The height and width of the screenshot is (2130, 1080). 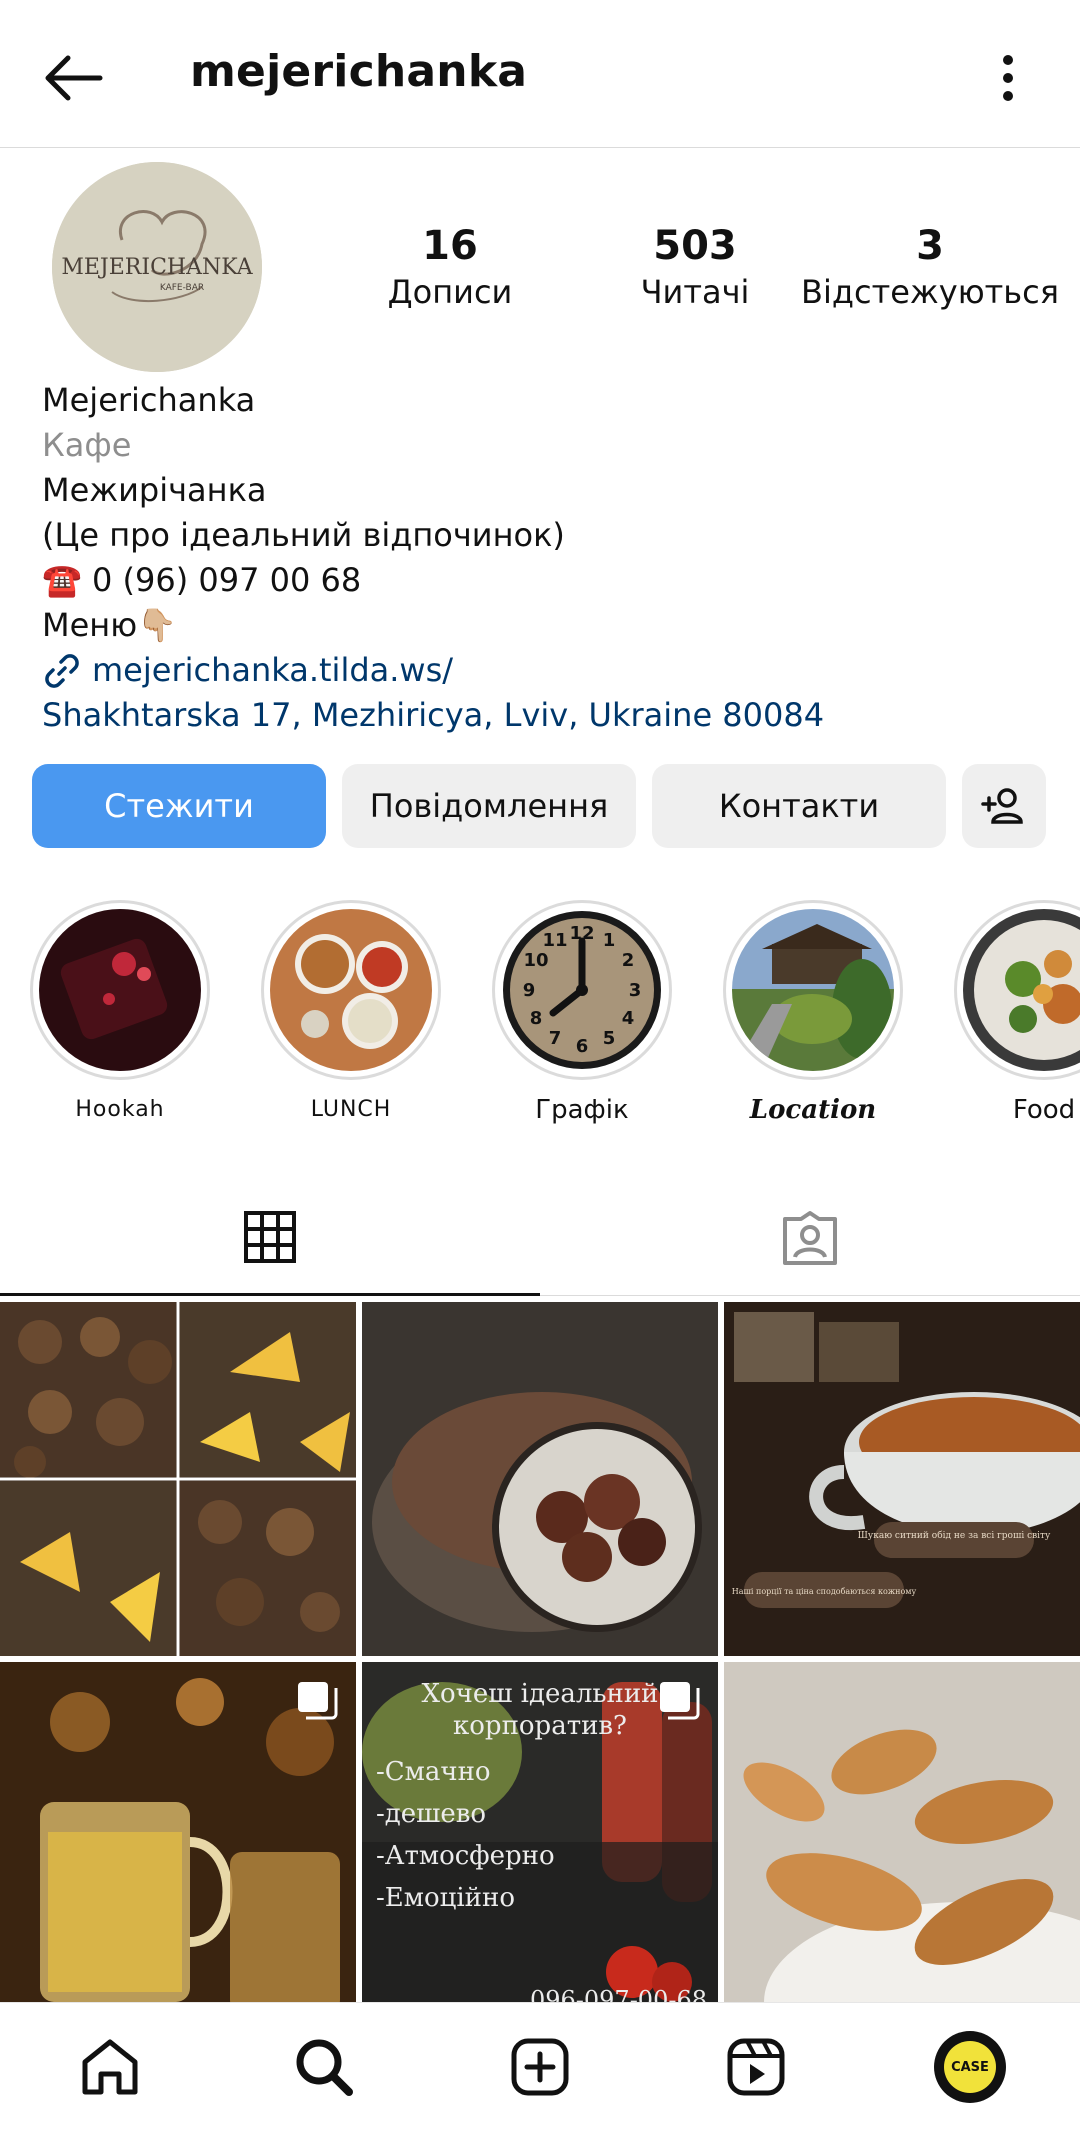 What do you see at coordinates (609, 940) in the screenshot?
I see `svg-text: 1` at bounding box center [609, 940].